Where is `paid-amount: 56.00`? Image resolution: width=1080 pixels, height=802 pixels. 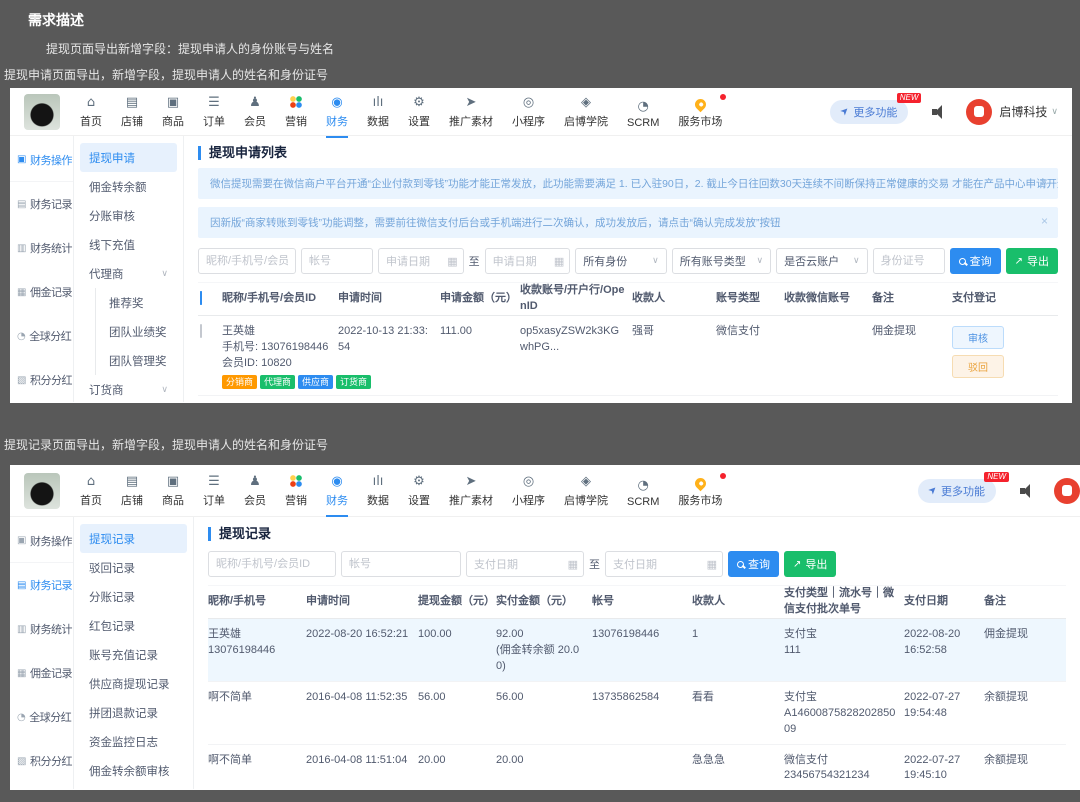
paid-amount: 56.00 is located at coordinates (510, 696).